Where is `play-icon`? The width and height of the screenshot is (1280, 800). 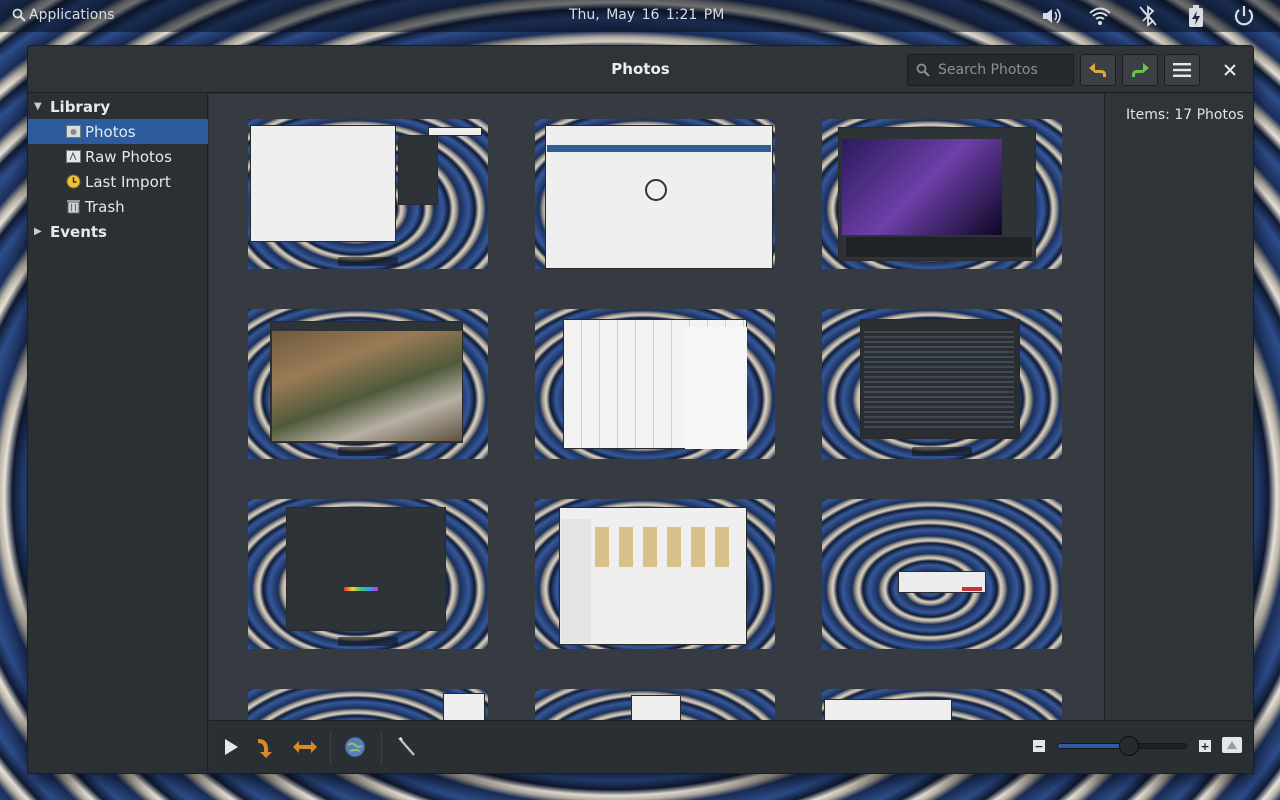
play-icon is located at coordinates (231, 747).